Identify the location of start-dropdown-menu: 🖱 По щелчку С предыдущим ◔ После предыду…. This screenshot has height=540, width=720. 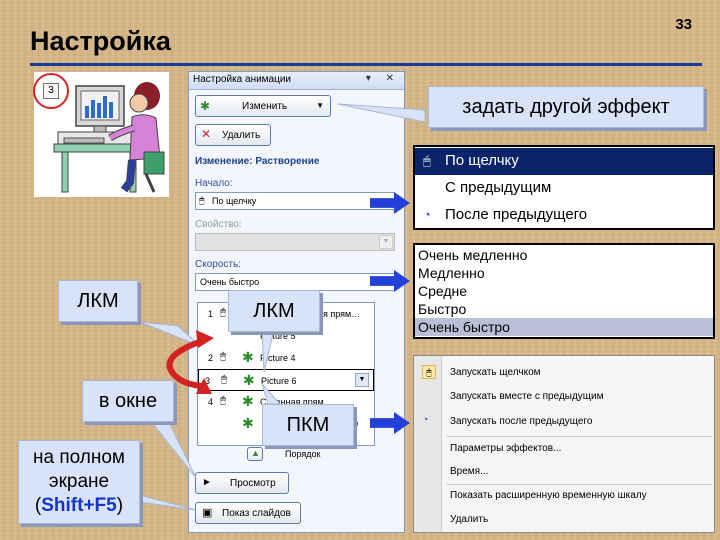
(564, 187).